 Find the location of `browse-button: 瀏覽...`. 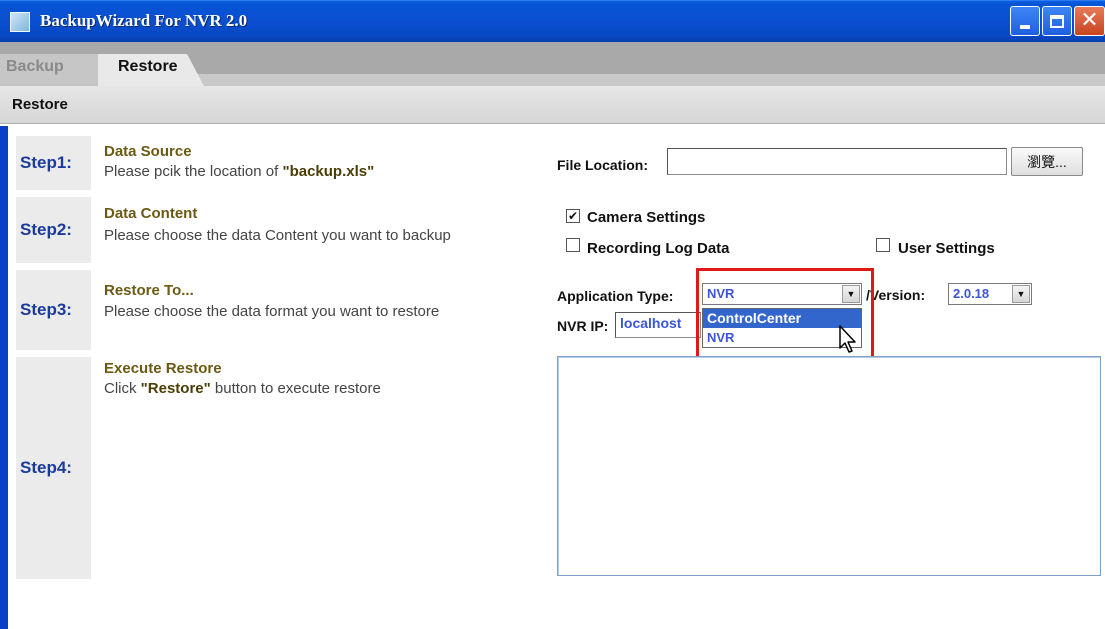

browse-button: 瀏覽... is located at coordinates (1047, 161).